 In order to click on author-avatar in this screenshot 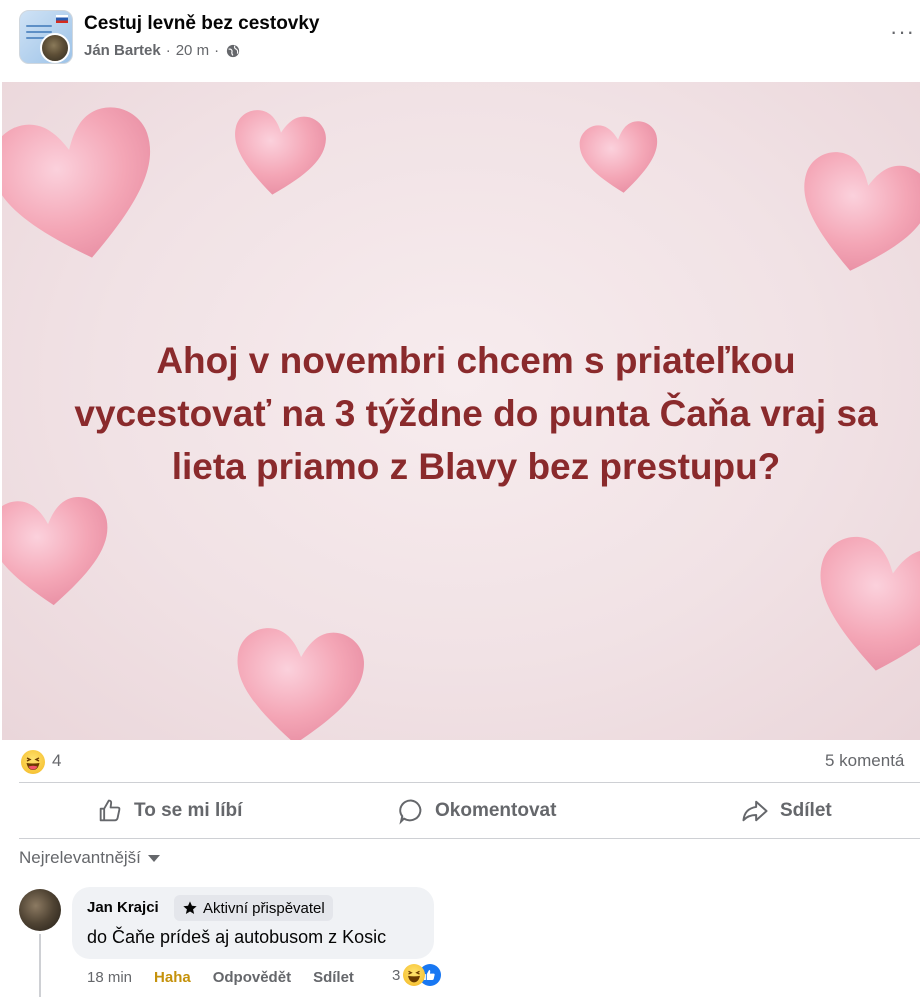, I will do `click(55, 48)`.